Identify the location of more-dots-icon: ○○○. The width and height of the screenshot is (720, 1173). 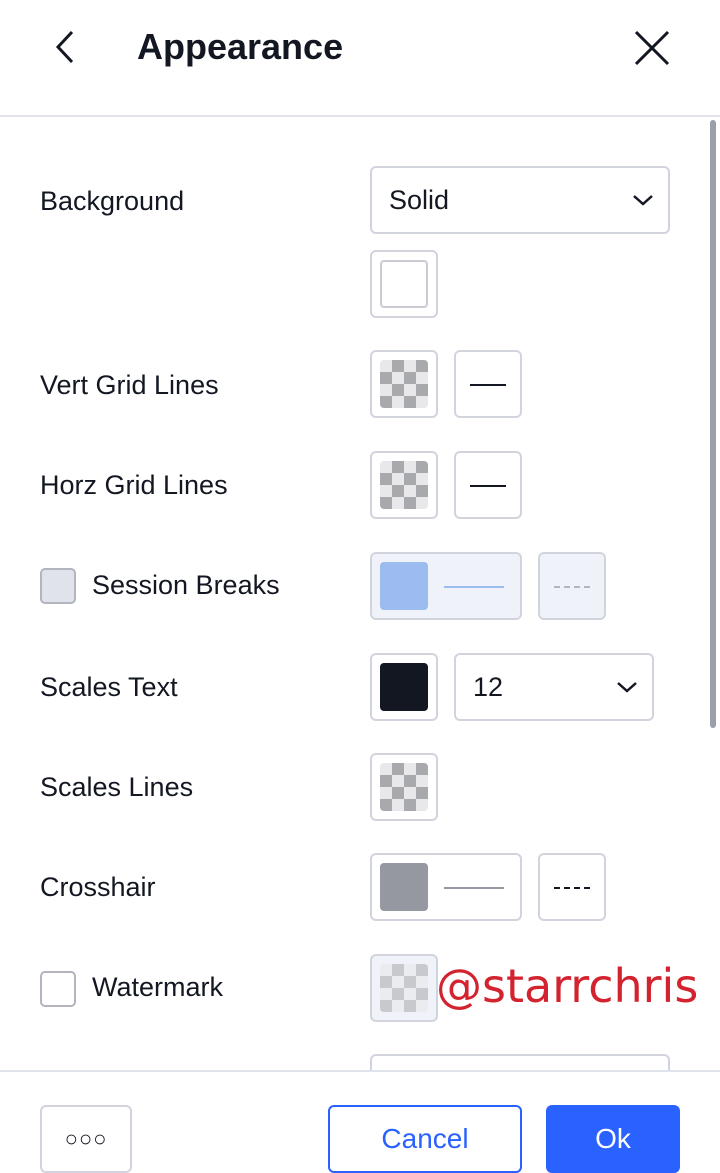
(86, 1138).